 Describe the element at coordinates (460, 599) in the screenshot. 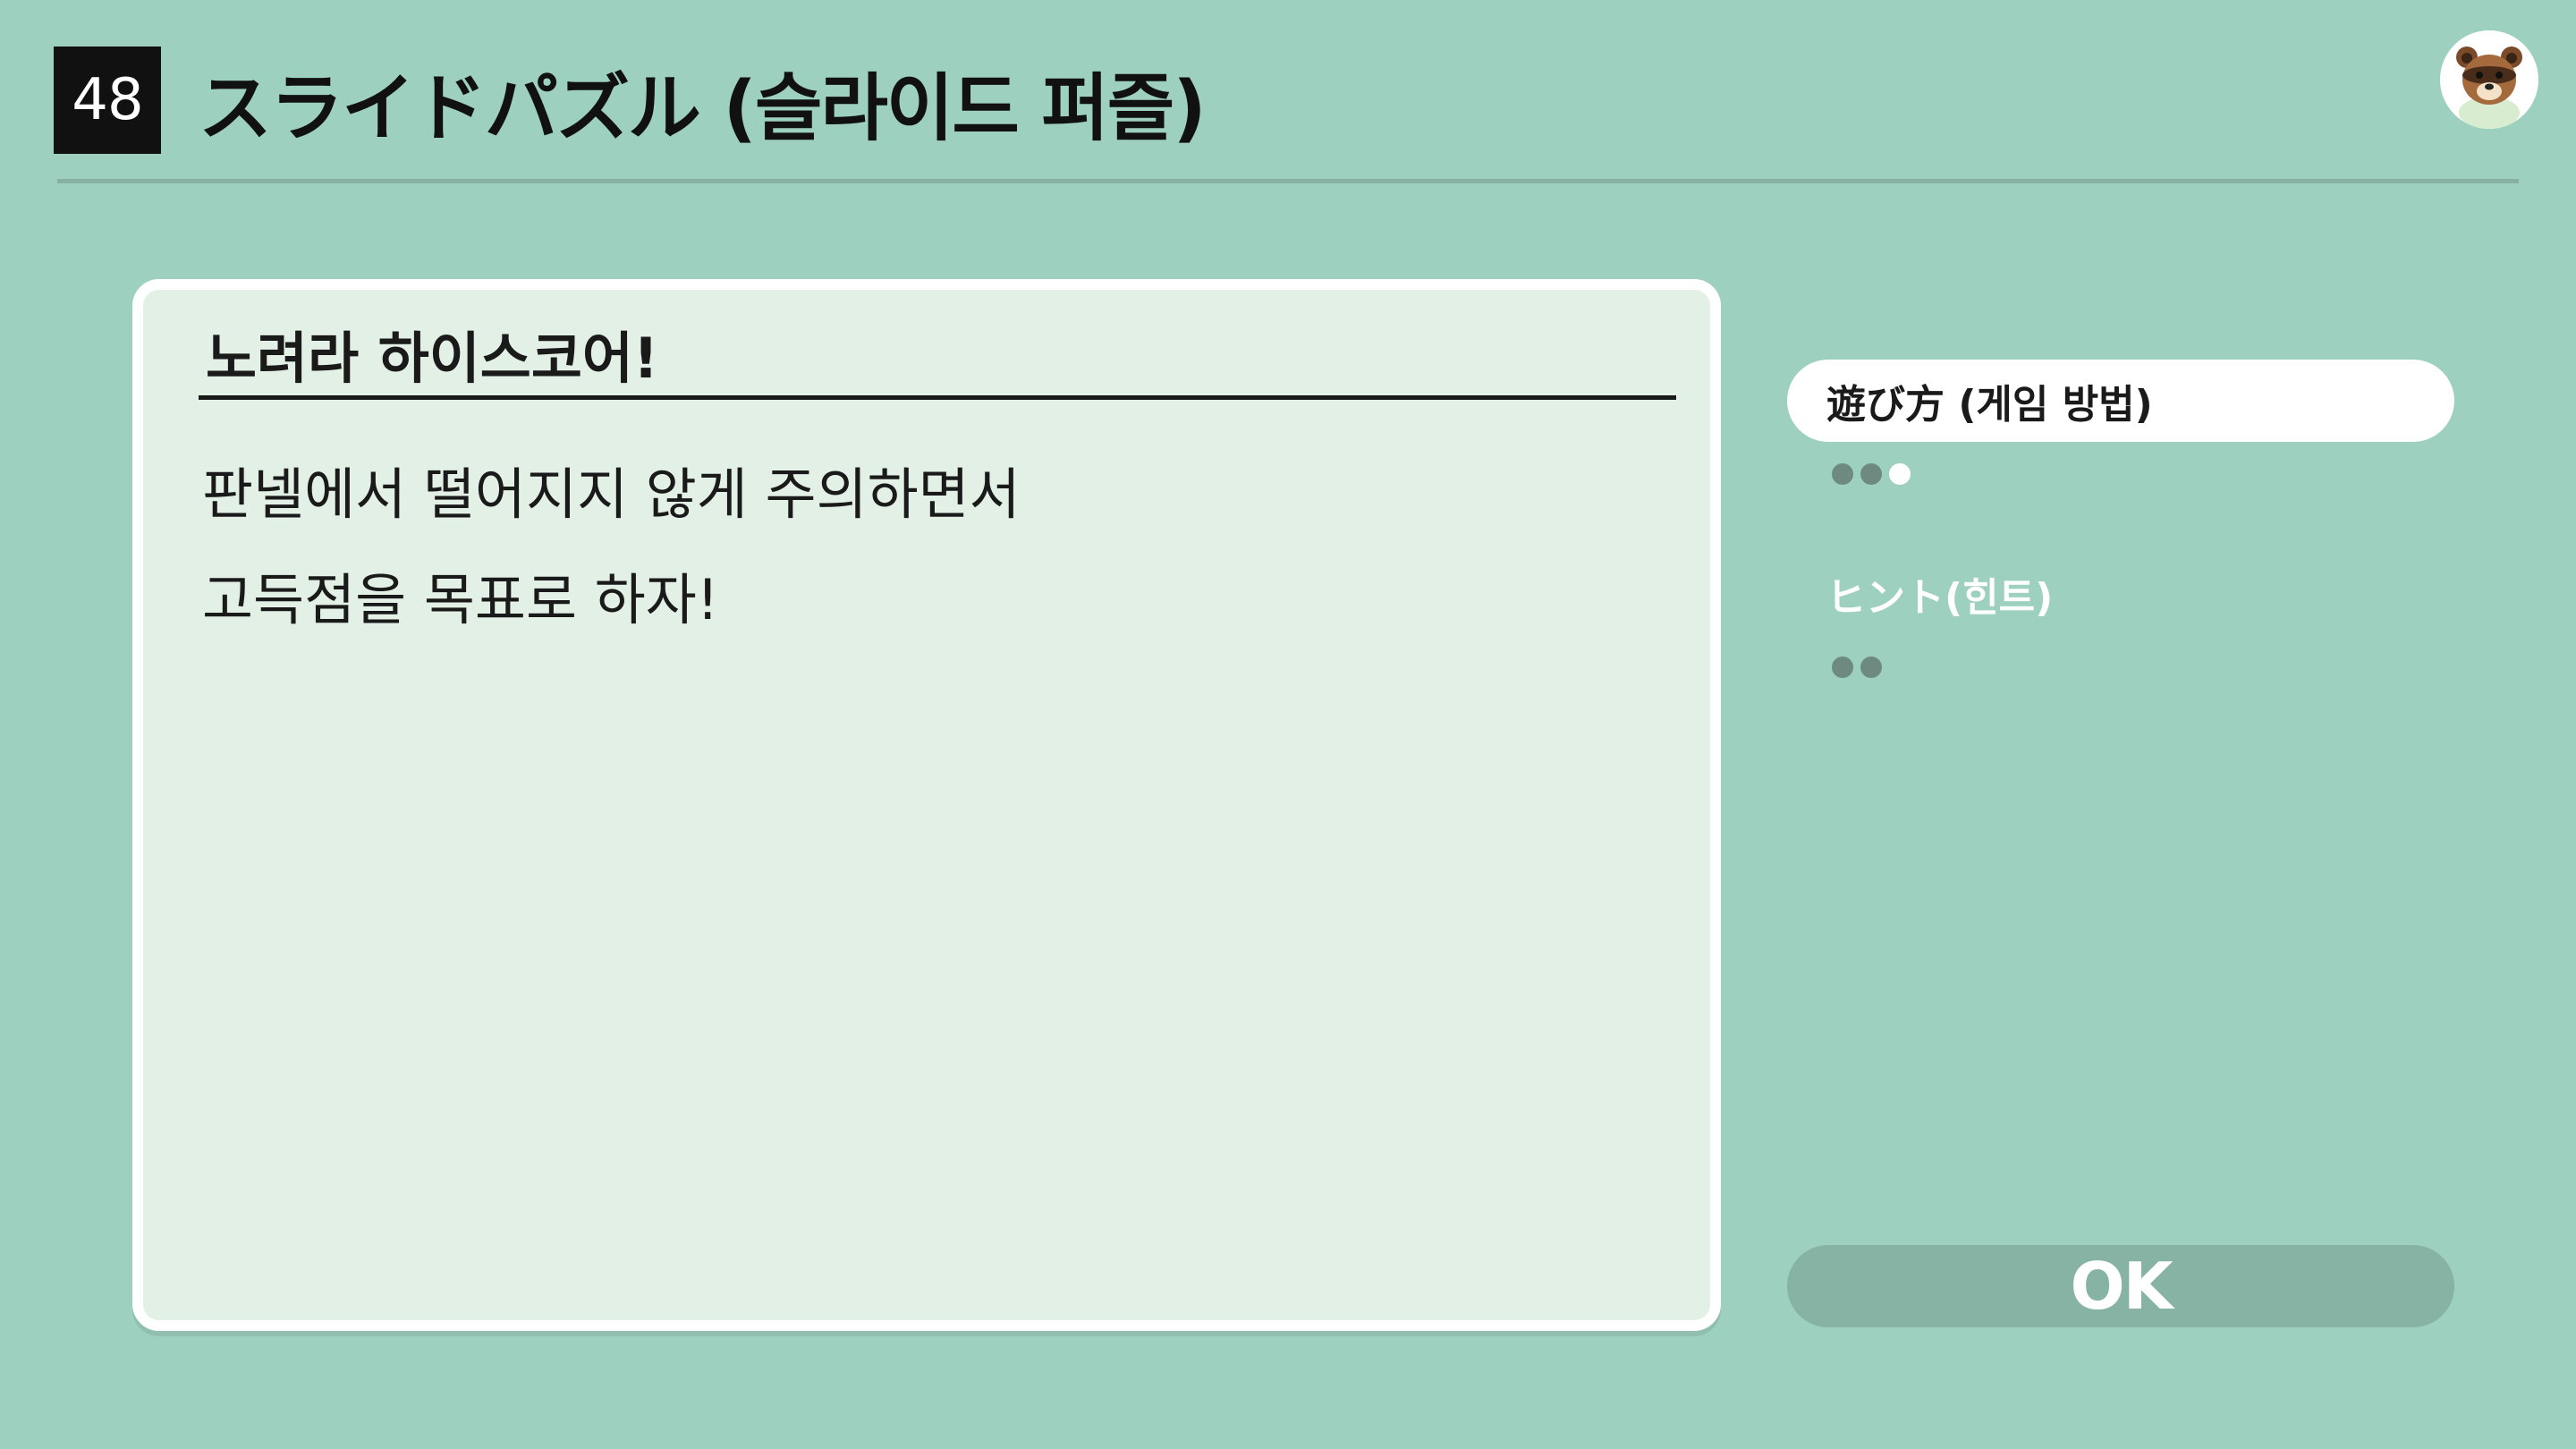

I see `panel-text-line: 고득점을 목표로 하자!` at that location.